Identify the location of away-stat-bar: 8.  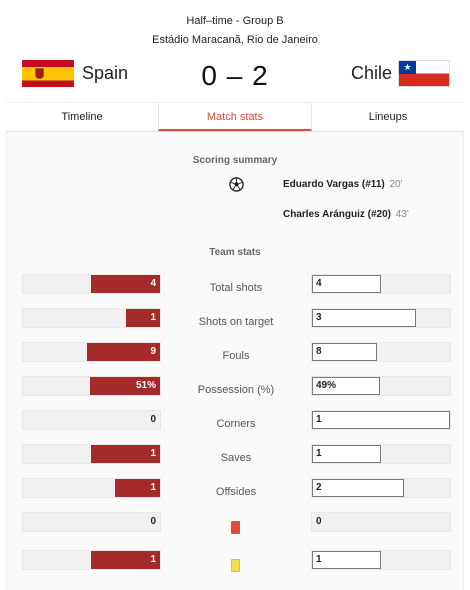
(381, 352).